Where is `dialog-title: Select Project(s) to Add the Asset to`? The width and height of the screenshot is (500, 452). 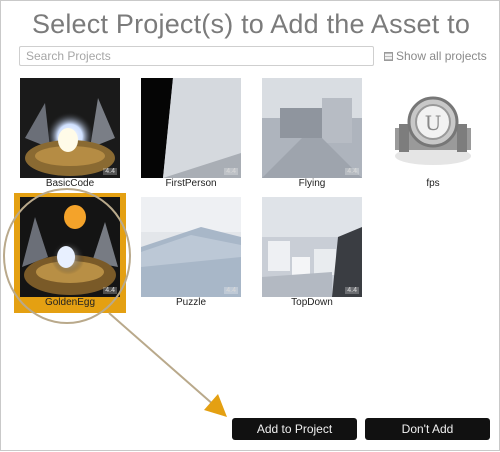 dialog-title: Select Project(s) to Add the Asset to is located at coordinates (251, 24).